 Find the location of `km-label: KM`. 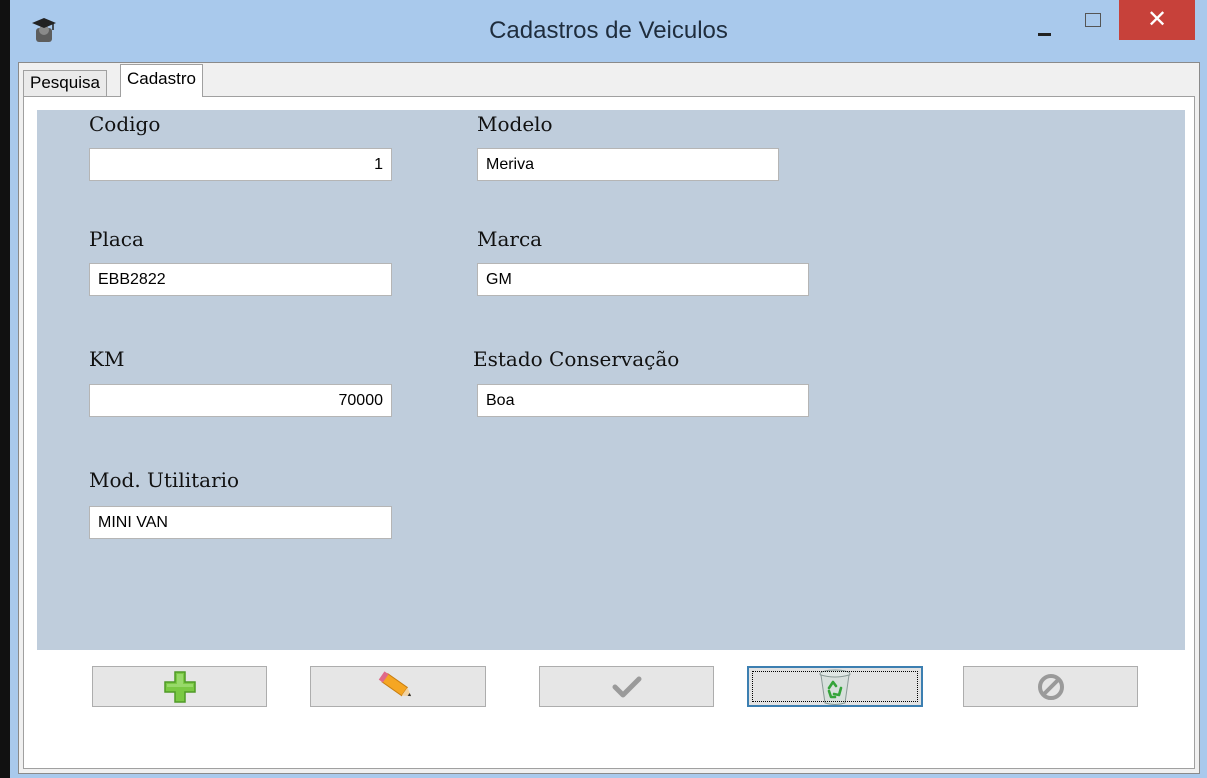

km-label: KM is located at coordinates (107, 359).